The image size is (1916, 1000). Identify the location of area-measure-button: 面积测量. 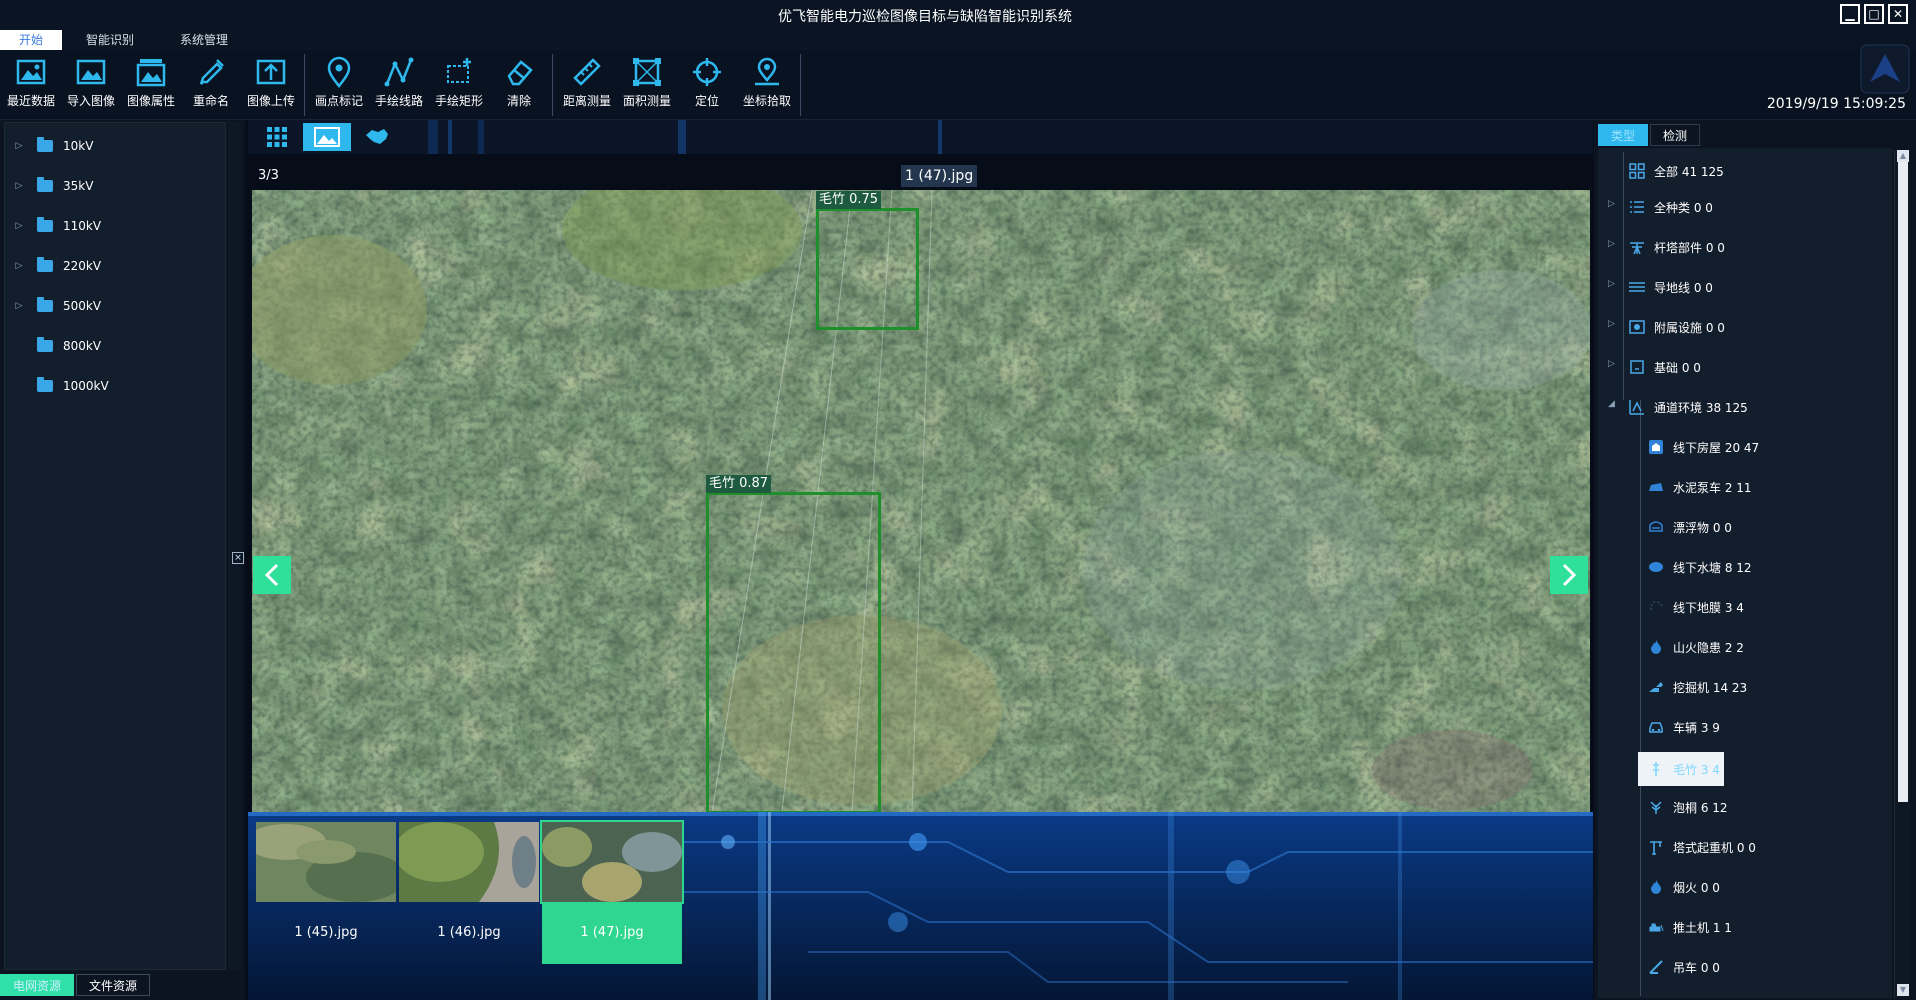
(647, 84).